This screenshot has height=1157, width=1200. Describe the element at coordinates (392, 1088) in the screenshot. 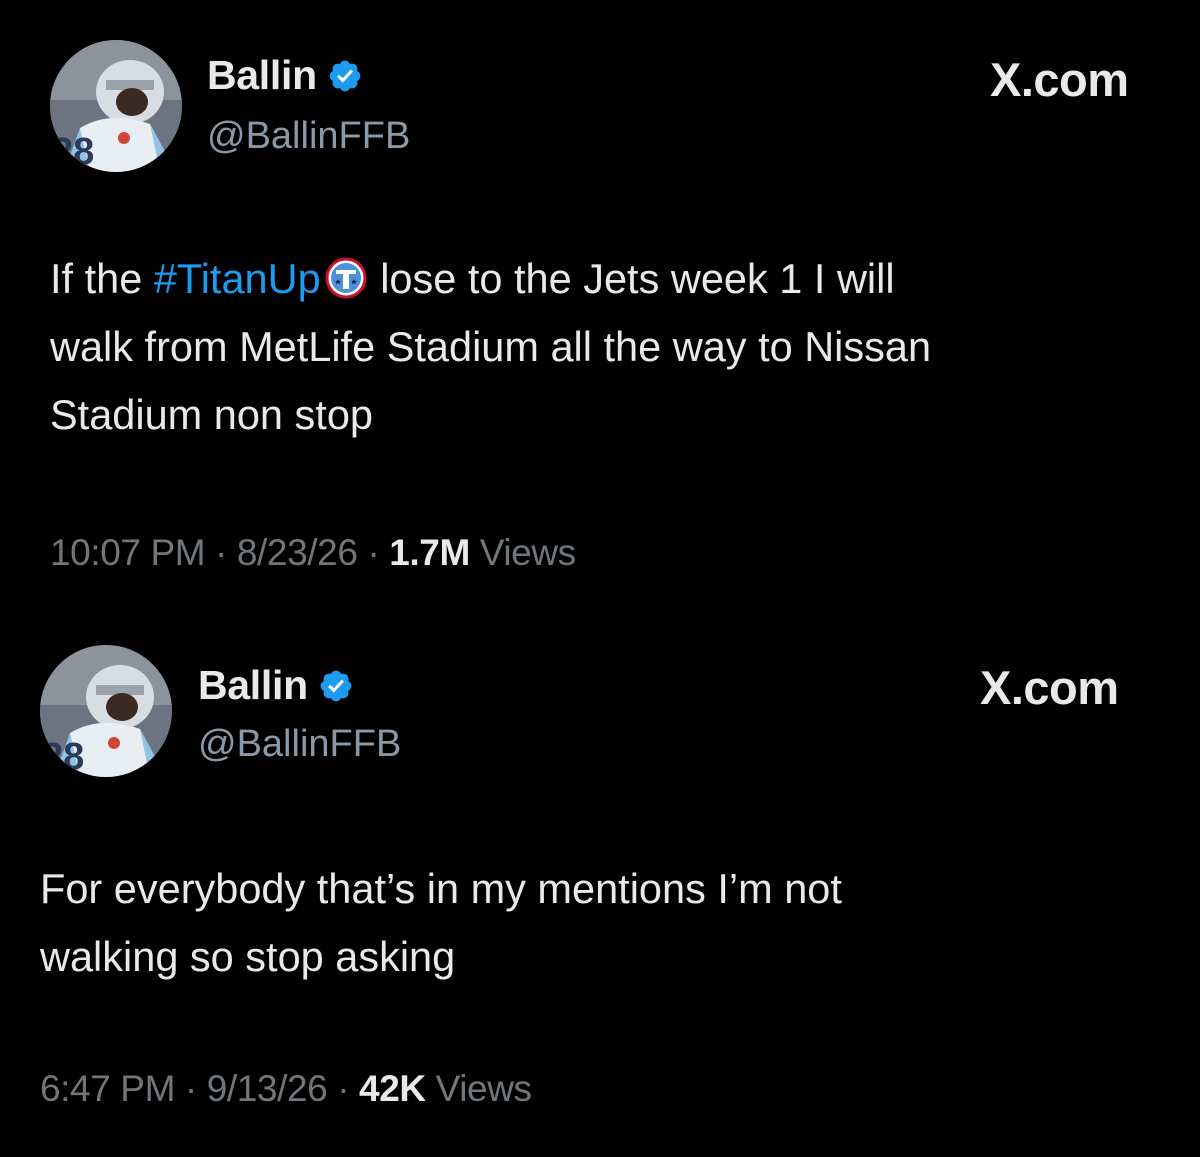

I see `views-count: 42K` at that location.